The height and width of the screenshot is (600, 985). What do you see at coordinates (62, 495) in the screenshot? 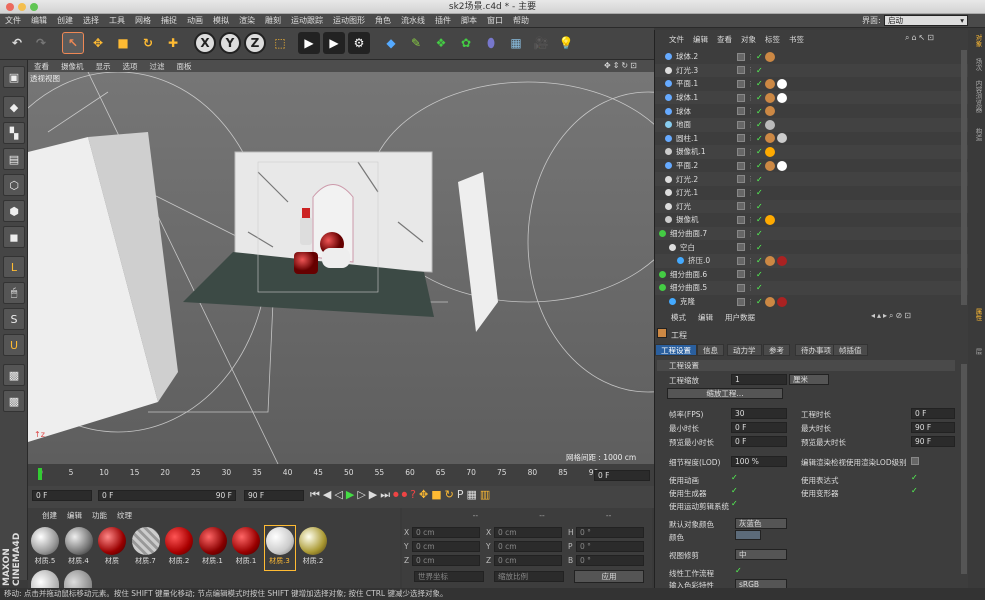
I see `start-frame-field: 0 F` at bounding box center [62, 495].